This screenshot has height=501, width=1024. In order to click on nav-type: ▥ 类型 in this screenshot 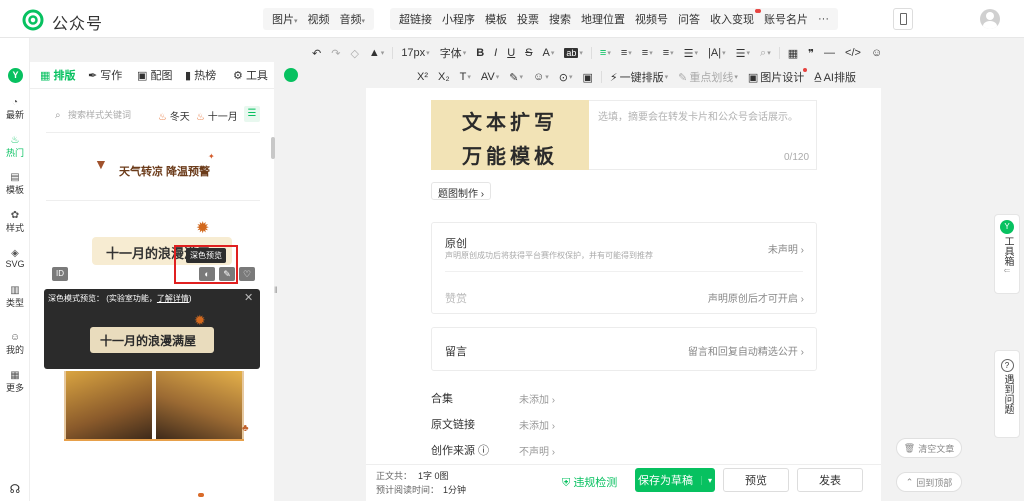, I will do `click(15, 297)`.